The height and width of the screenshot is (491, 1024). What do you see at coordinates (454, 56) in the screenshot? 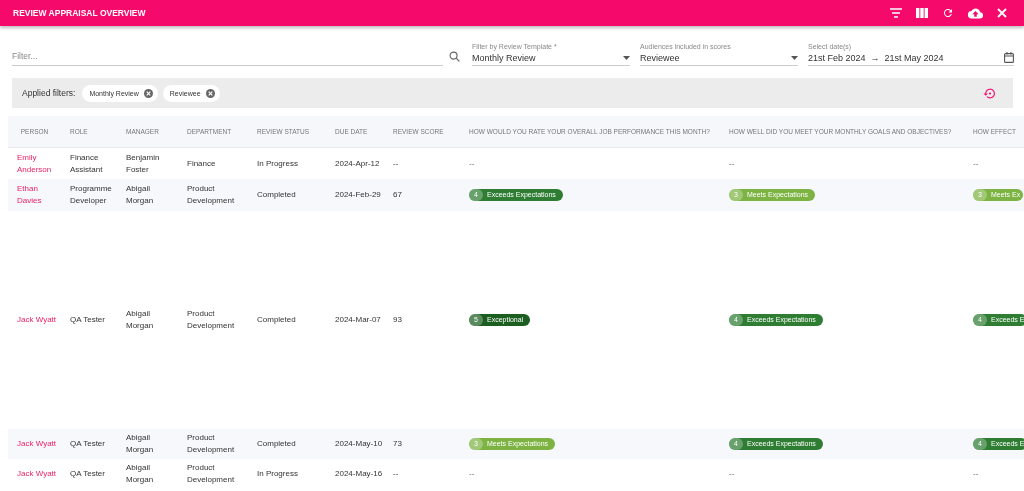
I see `search-icon` at bounding box center [454, 56].